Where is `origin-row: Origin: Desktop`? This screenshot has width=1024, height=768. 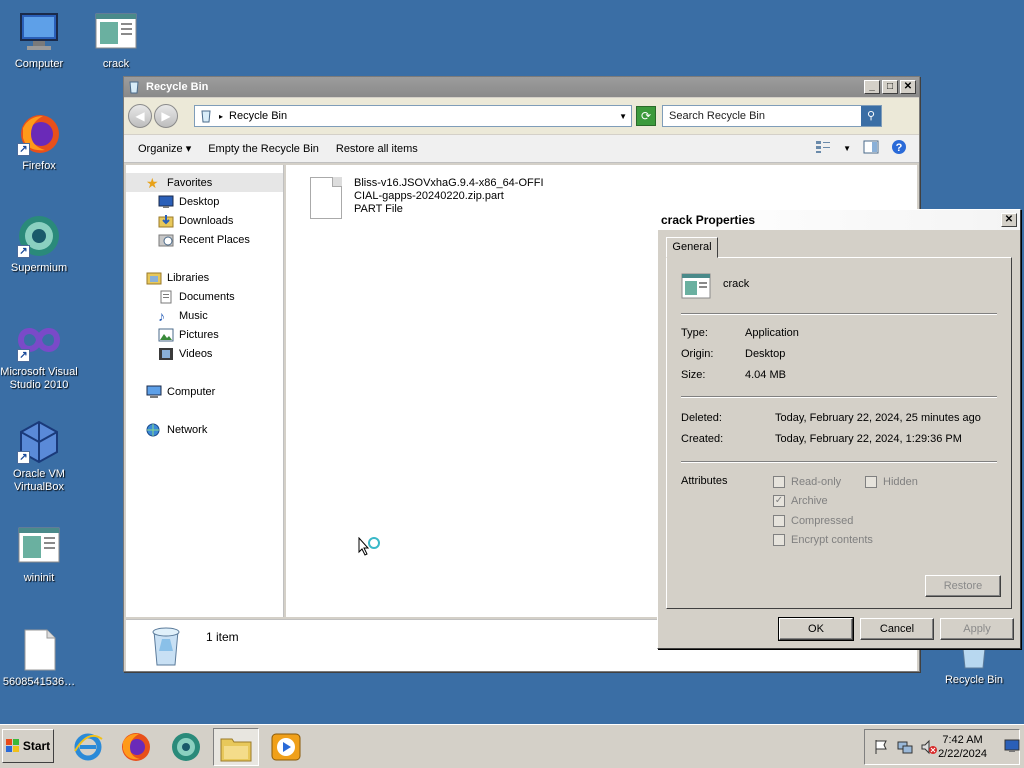 origin-row: Origin: Desktop is located at coordinates (733, 354).